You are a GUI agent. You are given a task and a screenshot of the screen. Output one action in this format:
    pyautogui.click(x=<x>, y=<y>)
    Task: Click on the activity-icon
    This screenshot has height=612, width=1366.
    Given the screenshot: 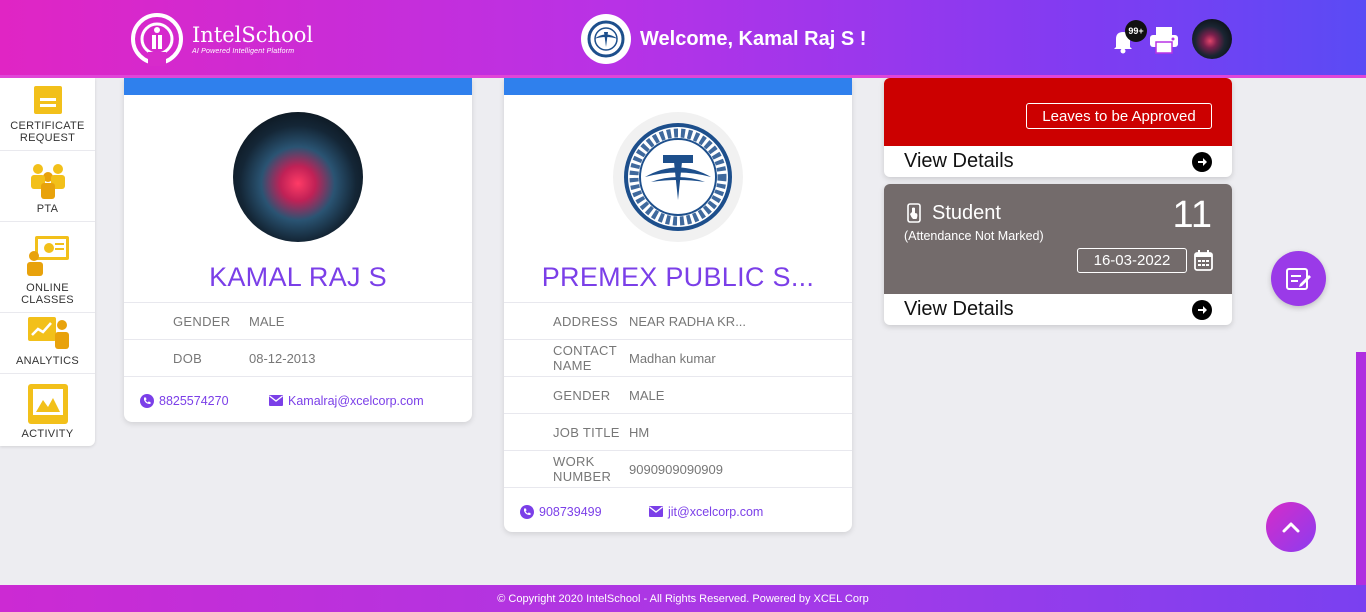 What is the action you would take?
    pyautogui.click(x=47, y=404)
    